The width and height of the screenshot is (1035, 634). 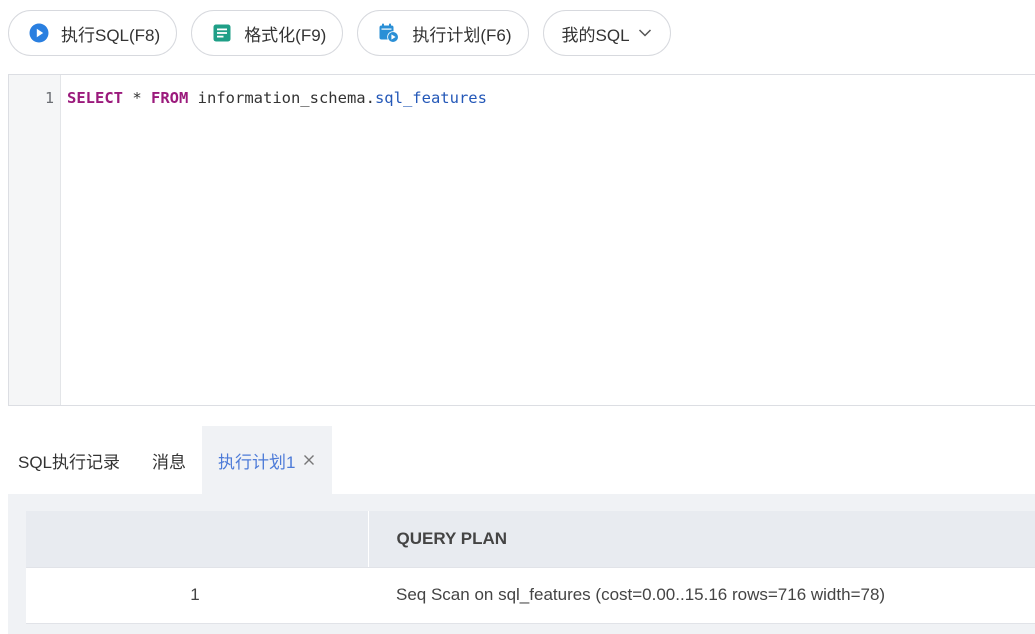 I want to click on document-lines-icon, so click(x=222, y=33).